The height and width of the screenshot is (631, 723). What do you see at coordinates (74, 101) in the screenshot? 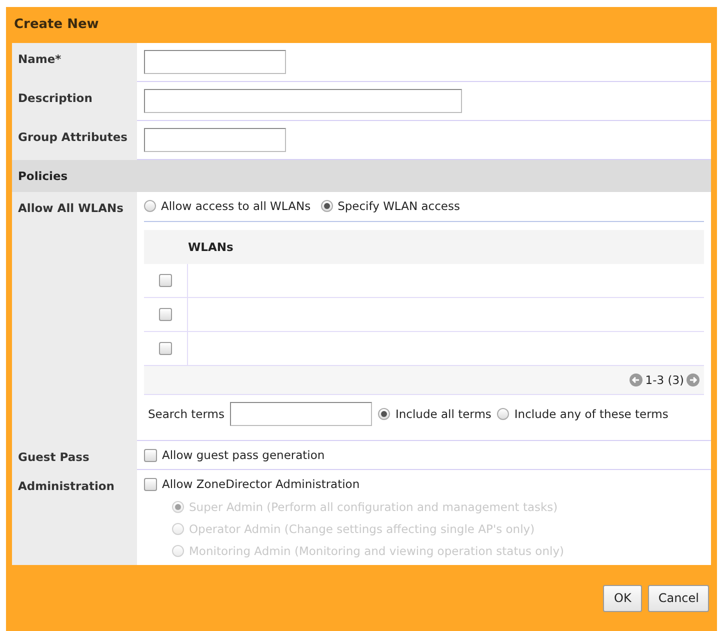
I see `field-label: Description` at bounding box center [74, 101].